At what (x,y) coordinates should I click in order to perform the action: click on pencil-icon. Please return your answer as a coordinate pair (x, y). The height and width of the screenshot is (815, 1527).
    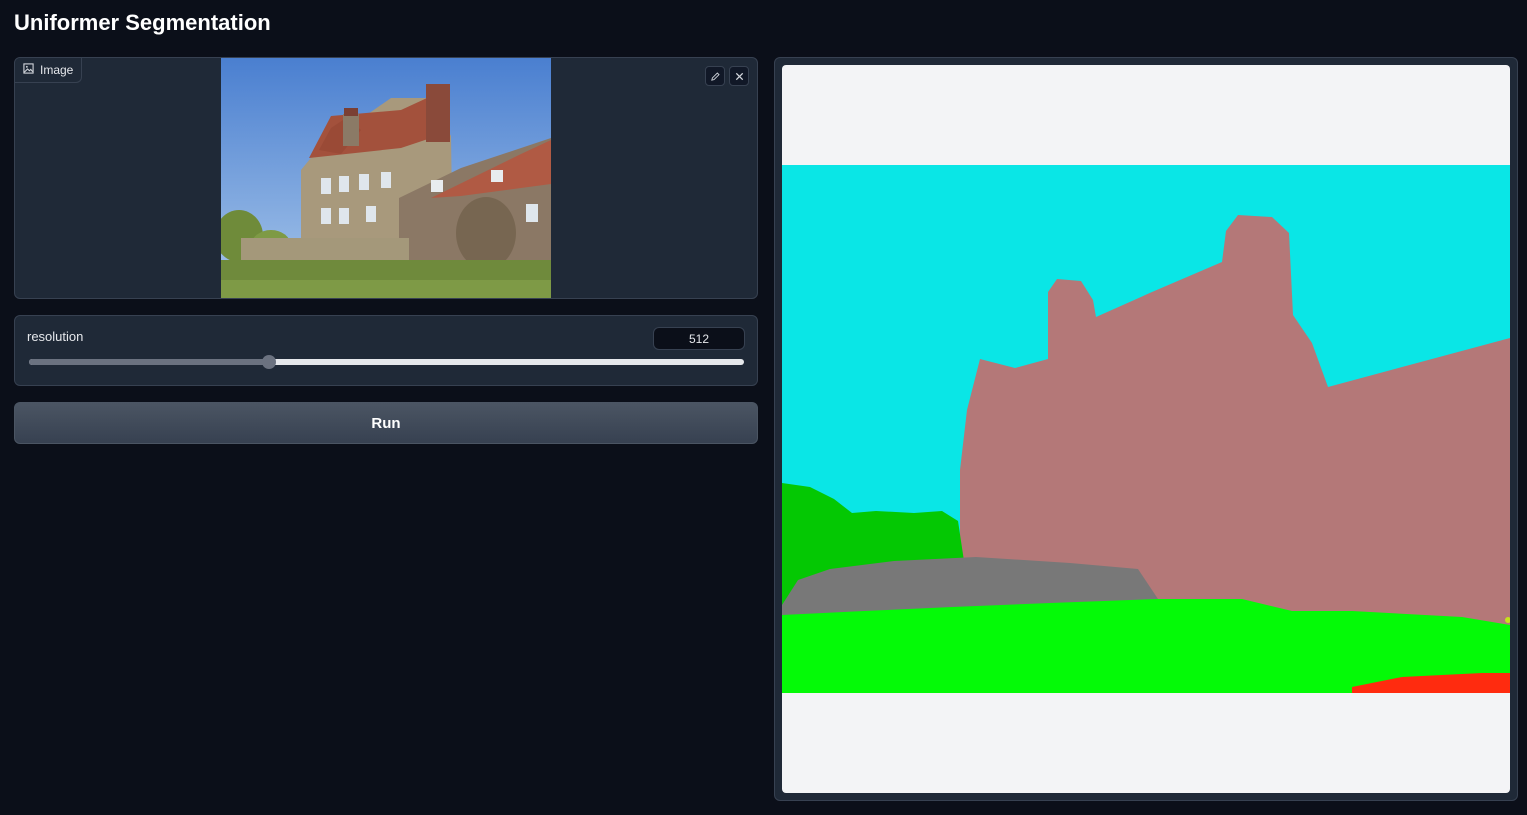
    Looking at the image, I should click on (715, 76).